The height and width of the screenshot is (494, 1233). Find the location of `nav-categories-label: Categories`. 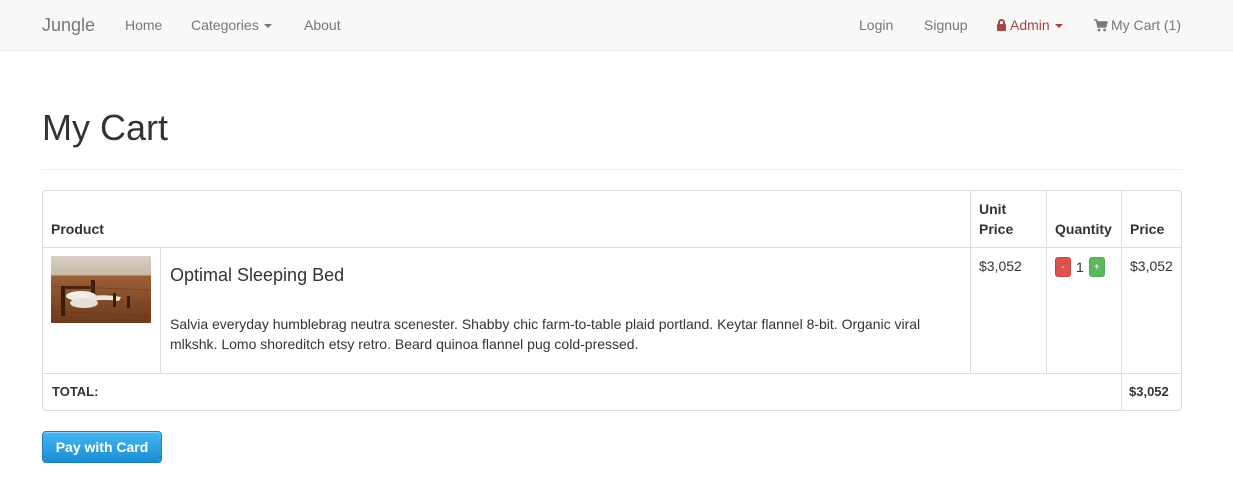

nav-categories-label: Categories is located at coordinates (225, 25).